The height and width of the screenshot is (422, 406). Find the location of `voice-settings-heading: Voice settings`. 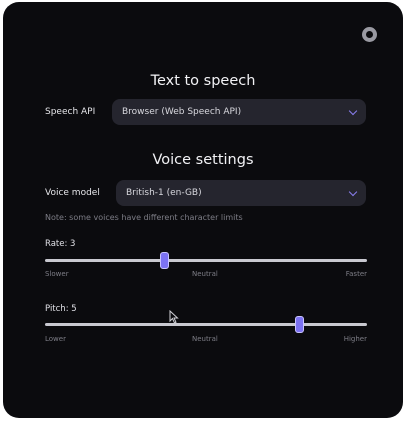

voice-settings-heading: Voice settings is located at coordinates (203, 160).